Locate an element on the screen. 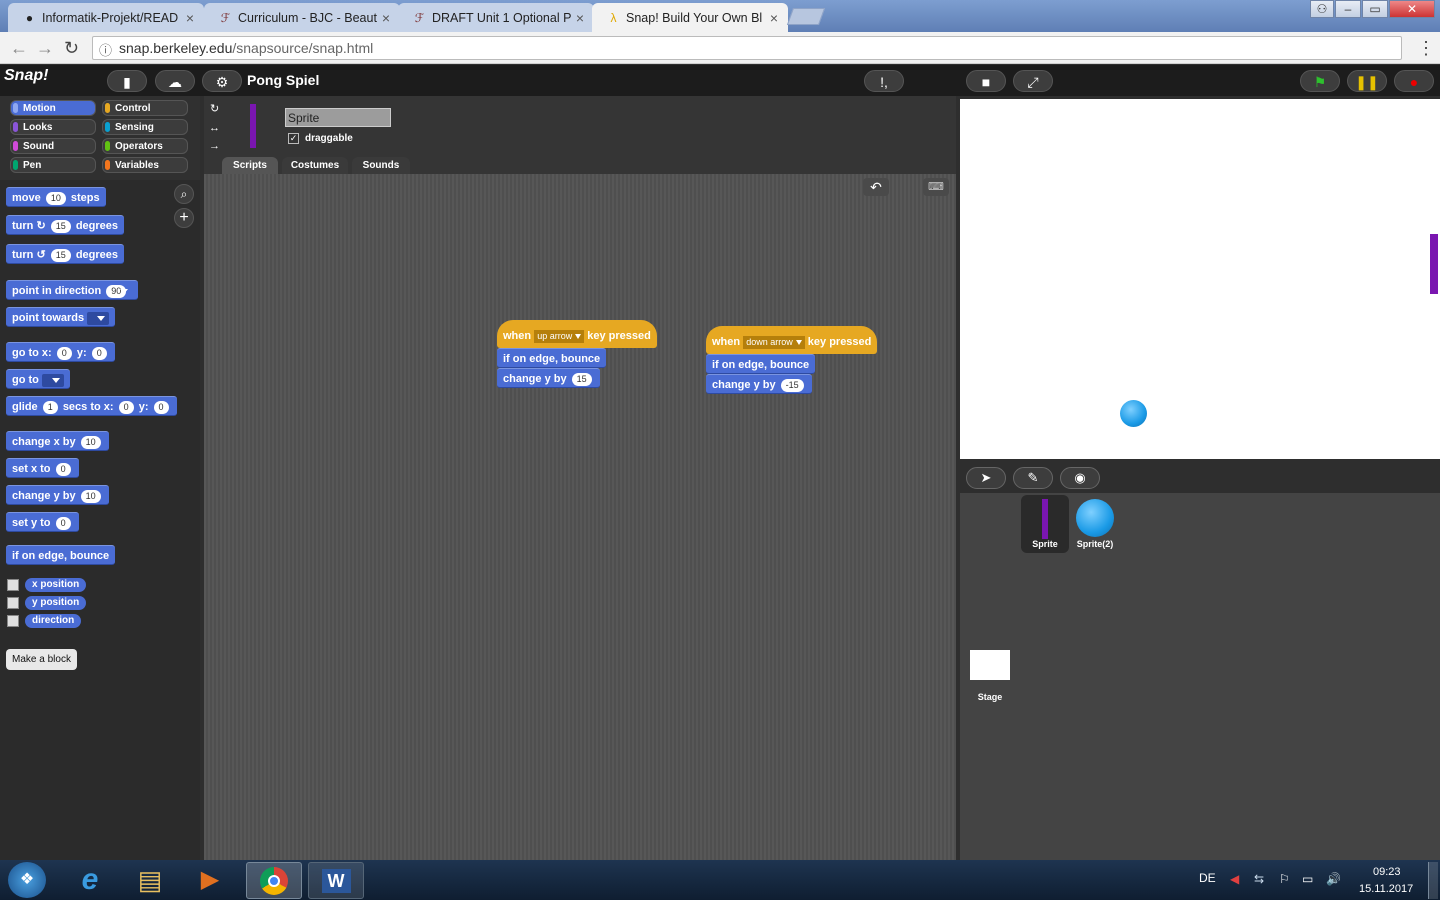  action-center-flag-icon: ⚐ is located at coordinates (1284, 879).